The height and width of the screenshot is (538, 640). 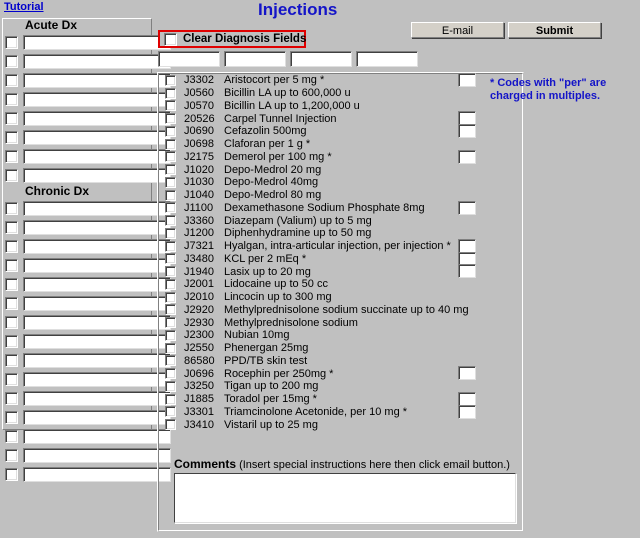 What do you see at coordinates (340, 373) in the screenshot?
I see `drug-row: J0696 Rocephin per 250mg *` at bounding box center [340, 373].